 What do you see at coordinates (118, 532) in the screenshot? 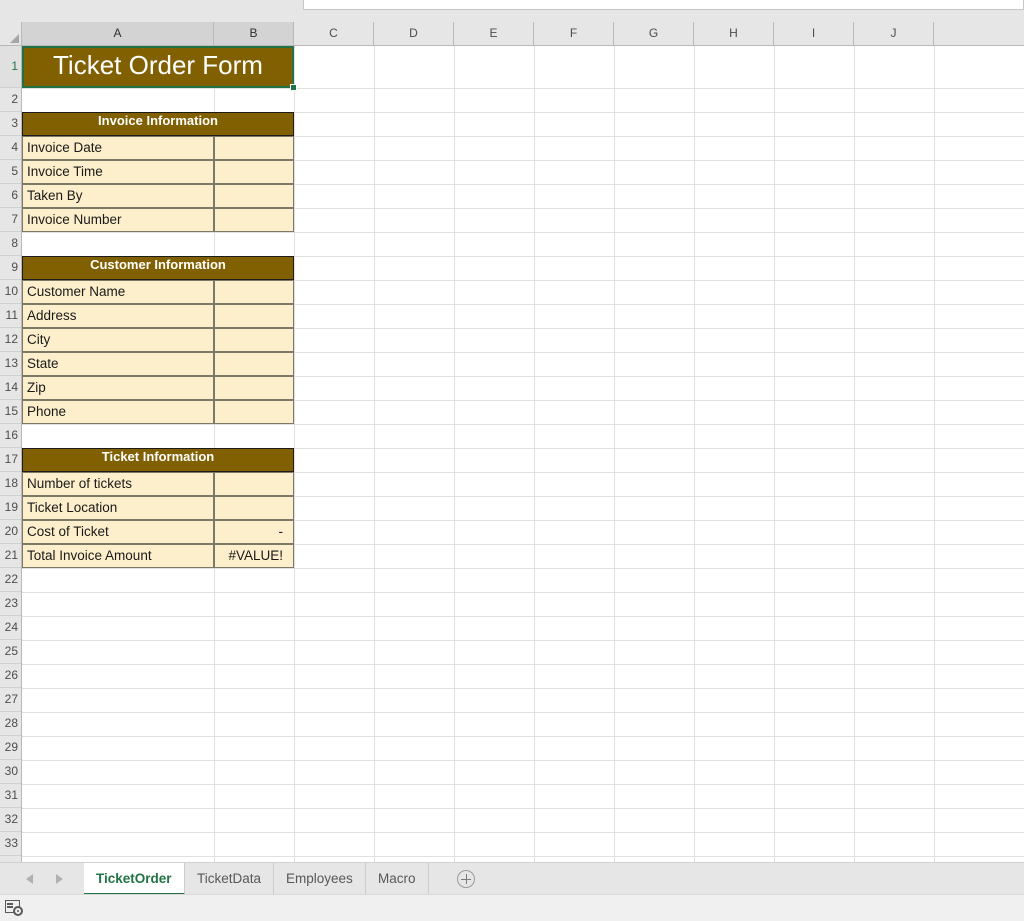
I see `field-label: Cost of Ticket` at bounding box center [118, 532].